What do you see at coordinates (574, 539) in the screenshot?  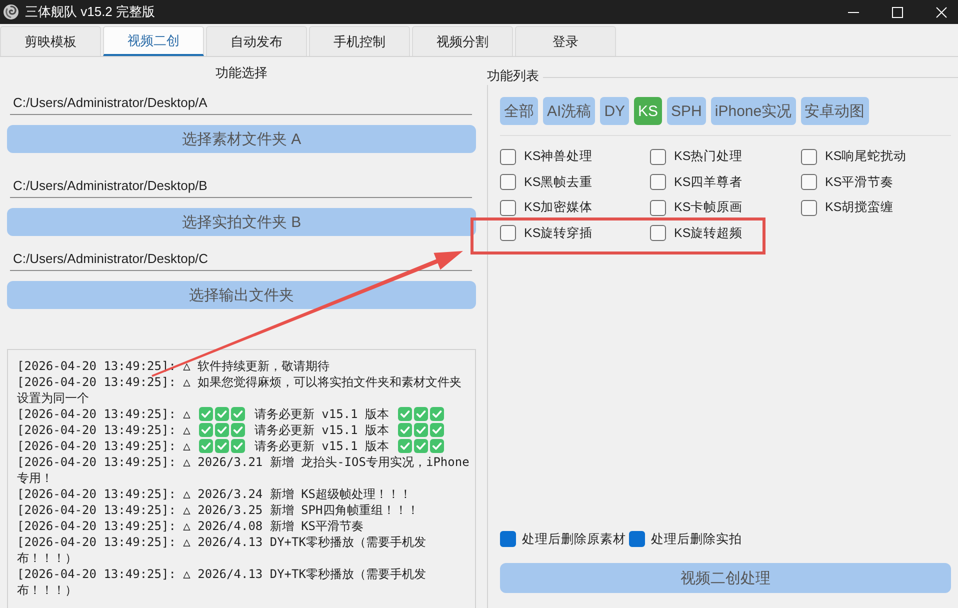 I see `checkbox-label: 处理后删除原素材` at bounding box center [574, 539].